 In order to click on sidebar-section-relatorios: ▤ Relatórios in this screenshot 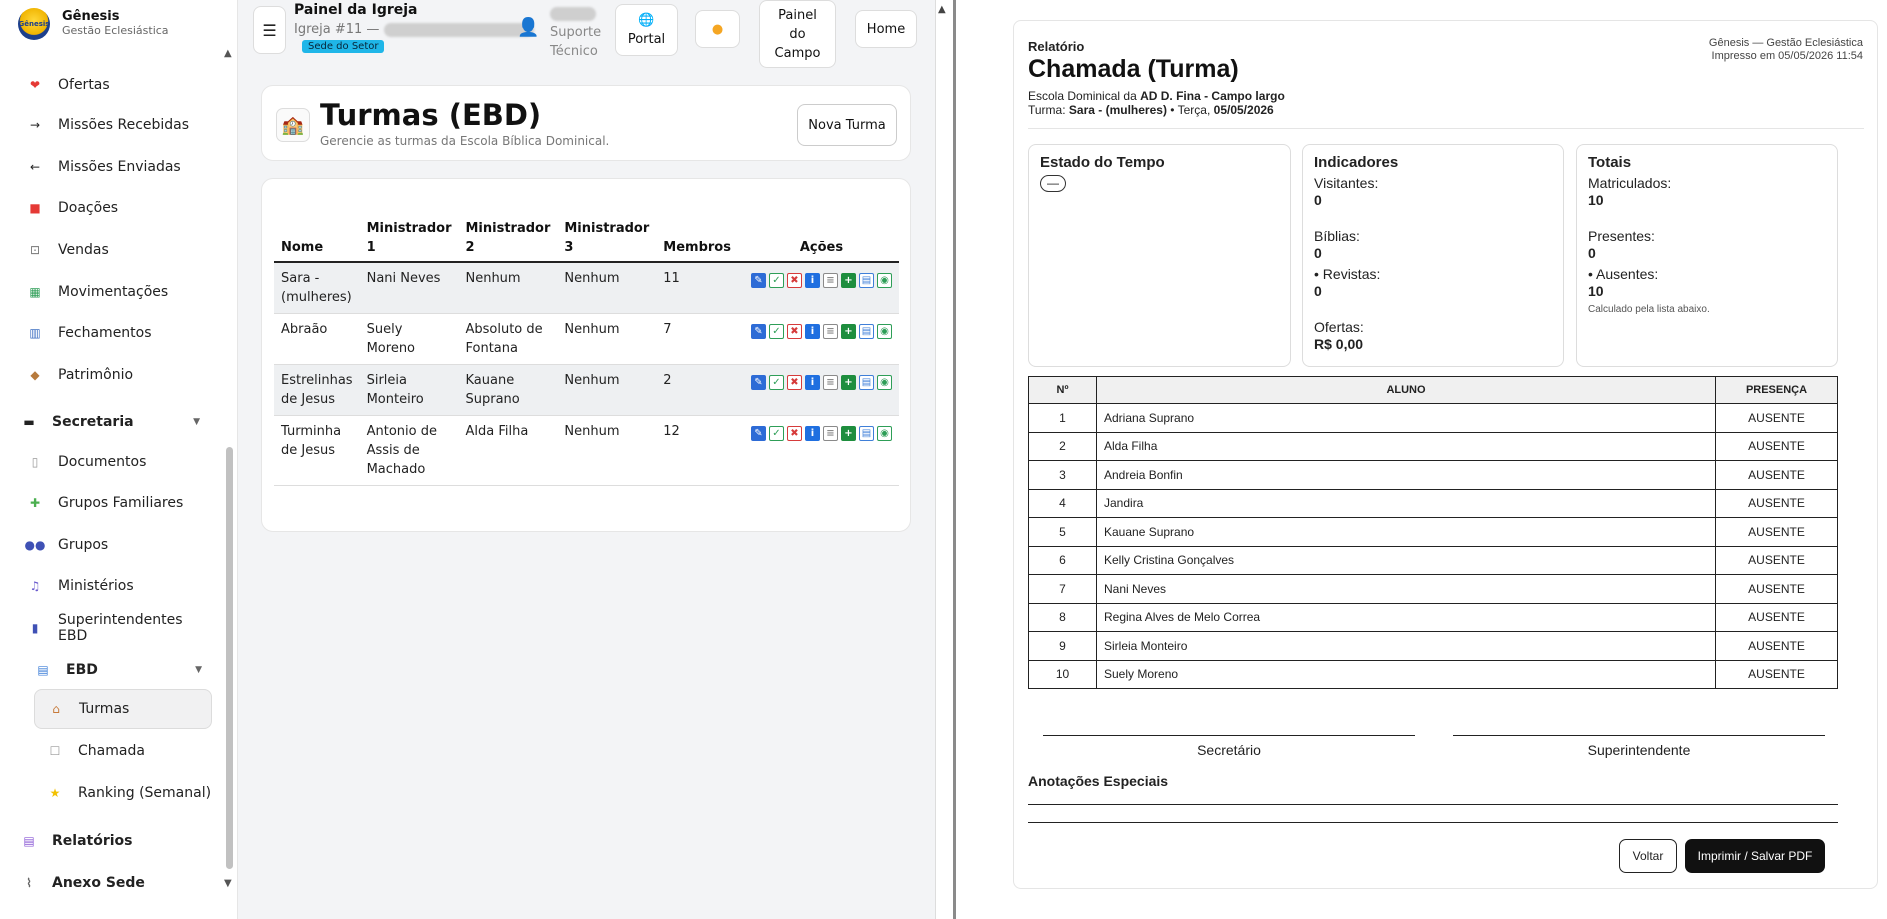, I will do `click(115, 841)`.